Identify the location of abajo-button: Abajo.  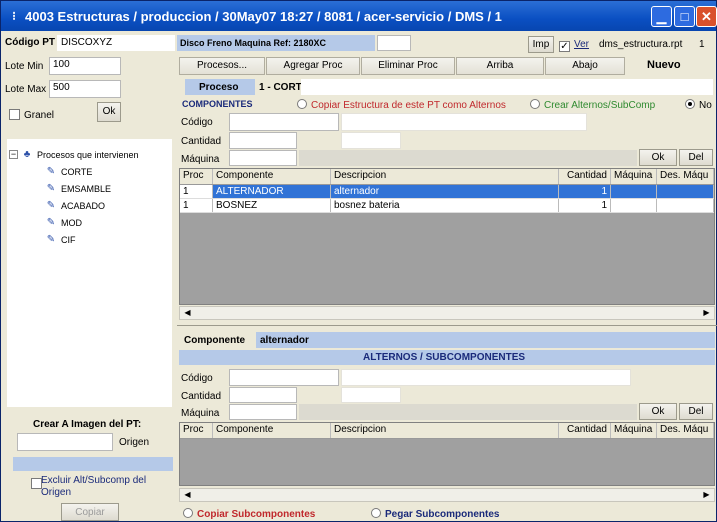
(585, 66).